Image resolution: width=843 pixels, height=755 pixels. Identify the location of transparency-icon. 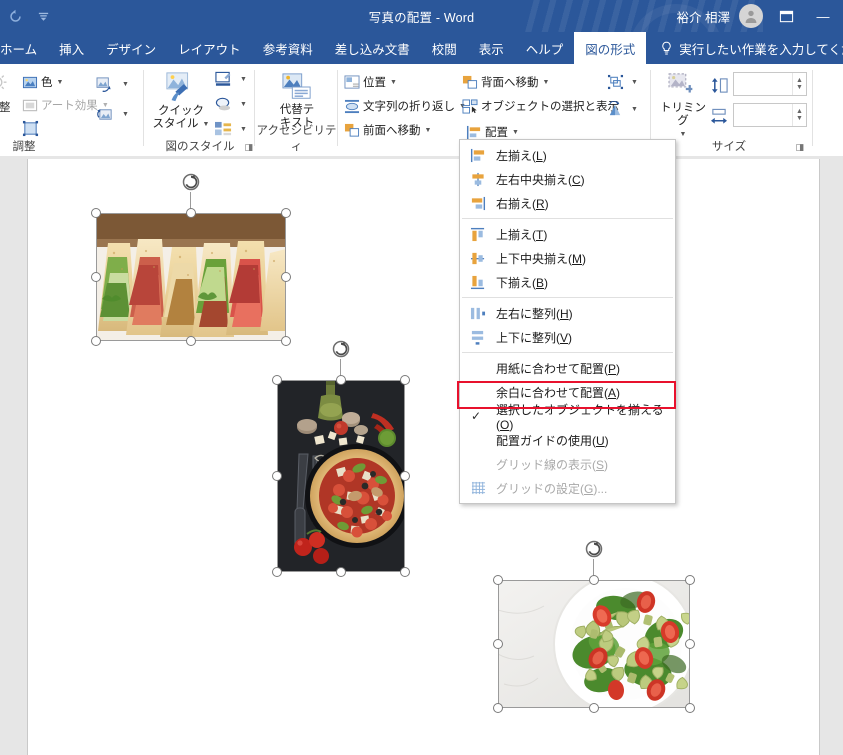
(30, 128).